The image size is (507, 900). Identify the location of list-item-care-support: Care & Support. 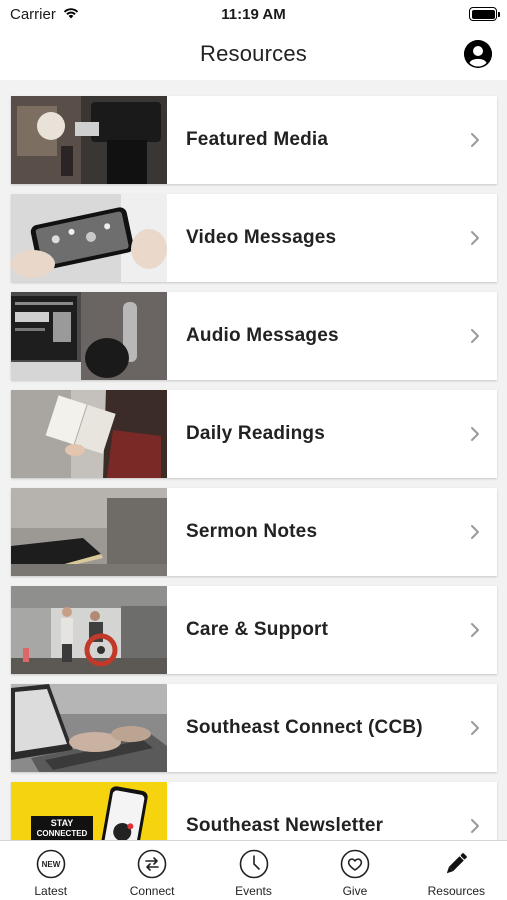
(254, 630).